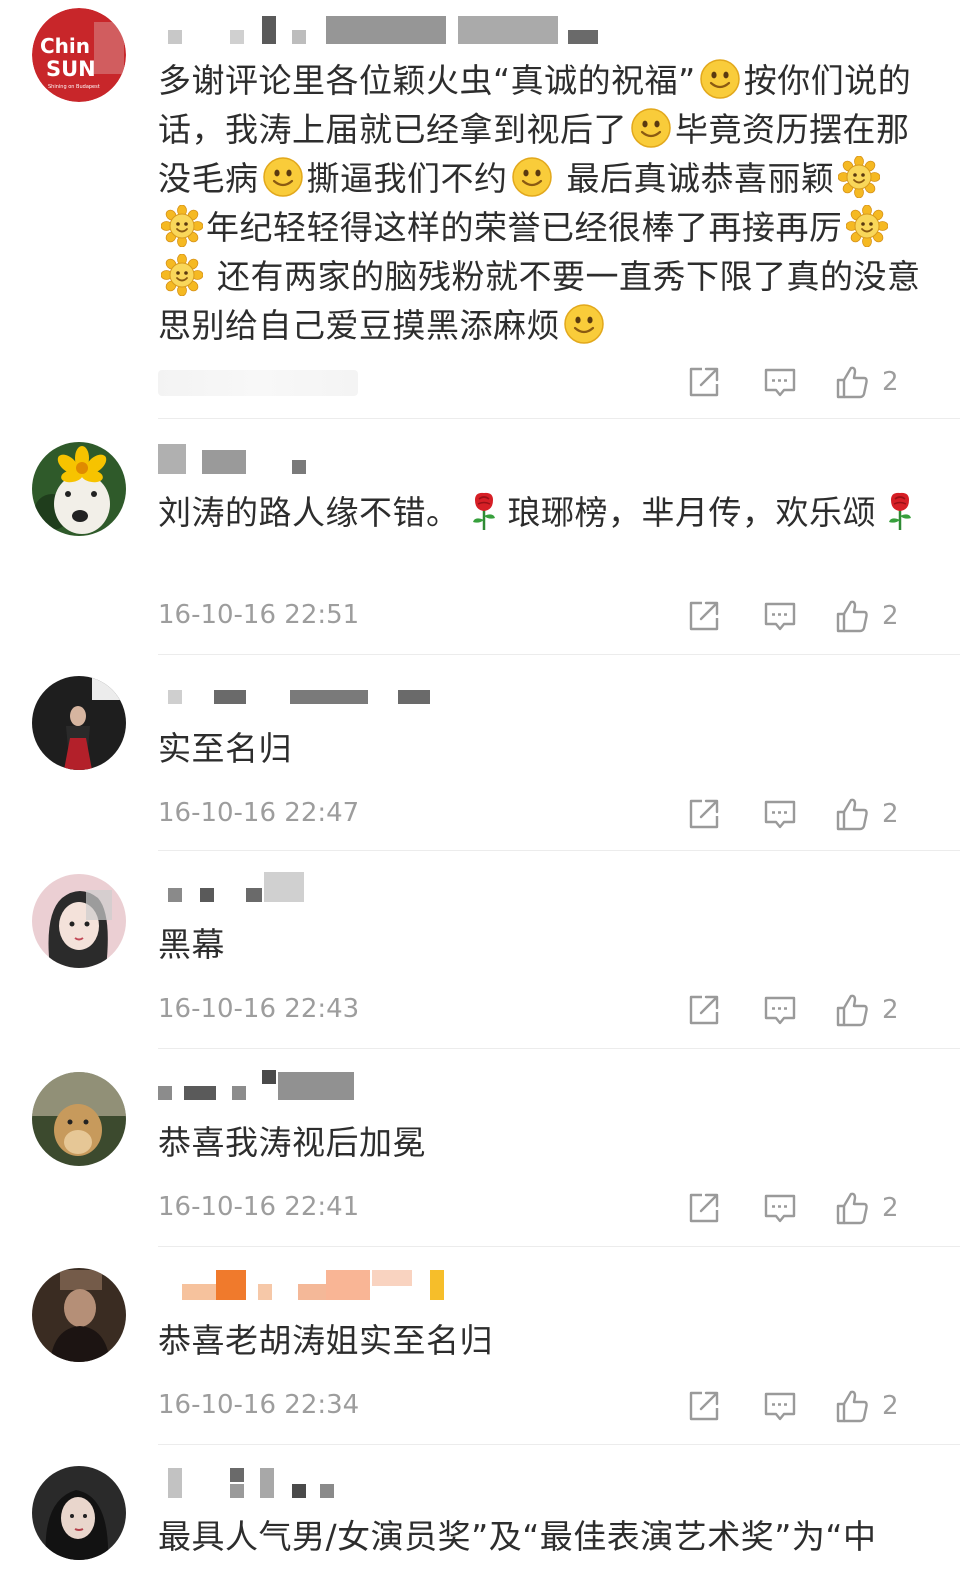 This screenshot has height=1573, width=960. Describe the element at coordinates (541, 512) in the screenshot. I see `comment-text: 刘涛的路人缘不错。 琅琊榜，芈月传，欢乐颂` at that location.